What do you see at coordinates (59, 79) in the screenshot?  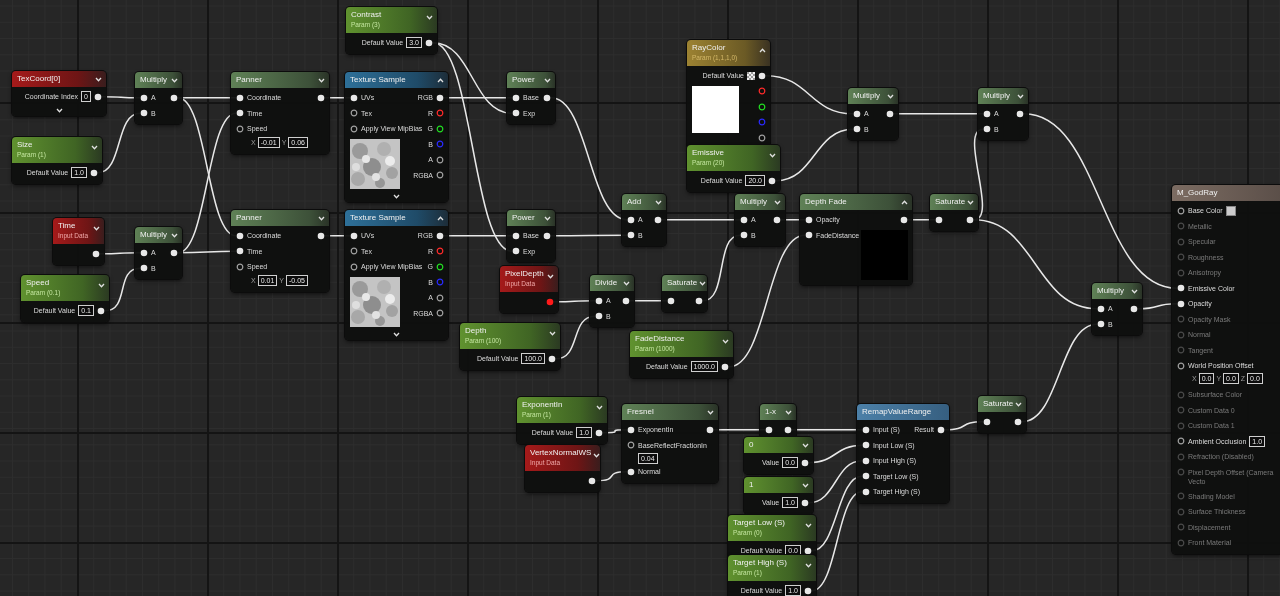 I see `node-header: TexCoord[0]` at bounding box center [59, 79].